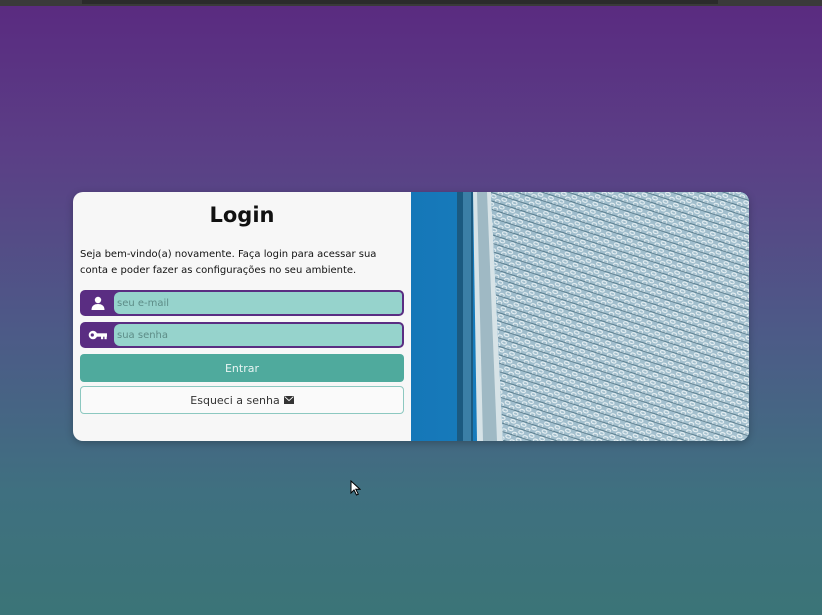  What do you see at coordinates (288, 400) in the screenshot?
I see `envelope-icon` at bounding box center [288, 400].